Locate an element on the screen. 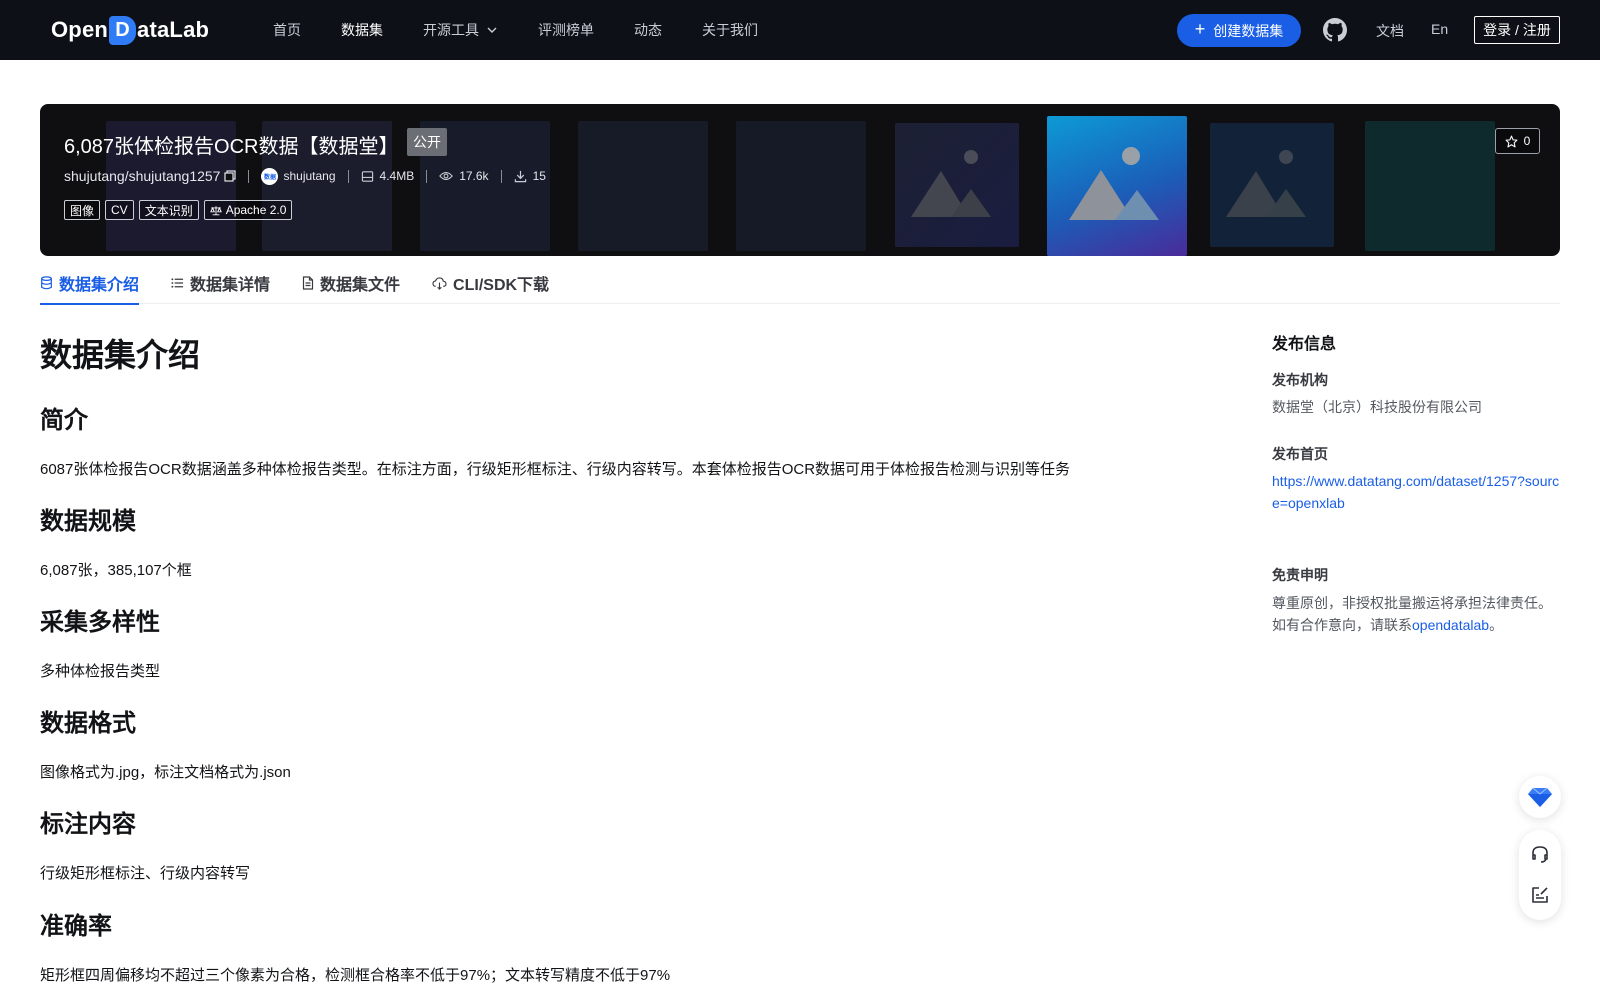  scale-icon is located at coordinates (215, 210).